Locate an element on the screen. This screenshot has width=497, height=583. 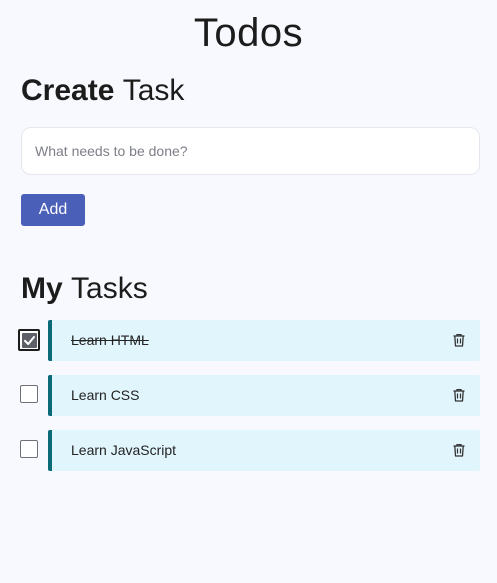
task-label: Learn HTML is located at coordinates (110, 340).